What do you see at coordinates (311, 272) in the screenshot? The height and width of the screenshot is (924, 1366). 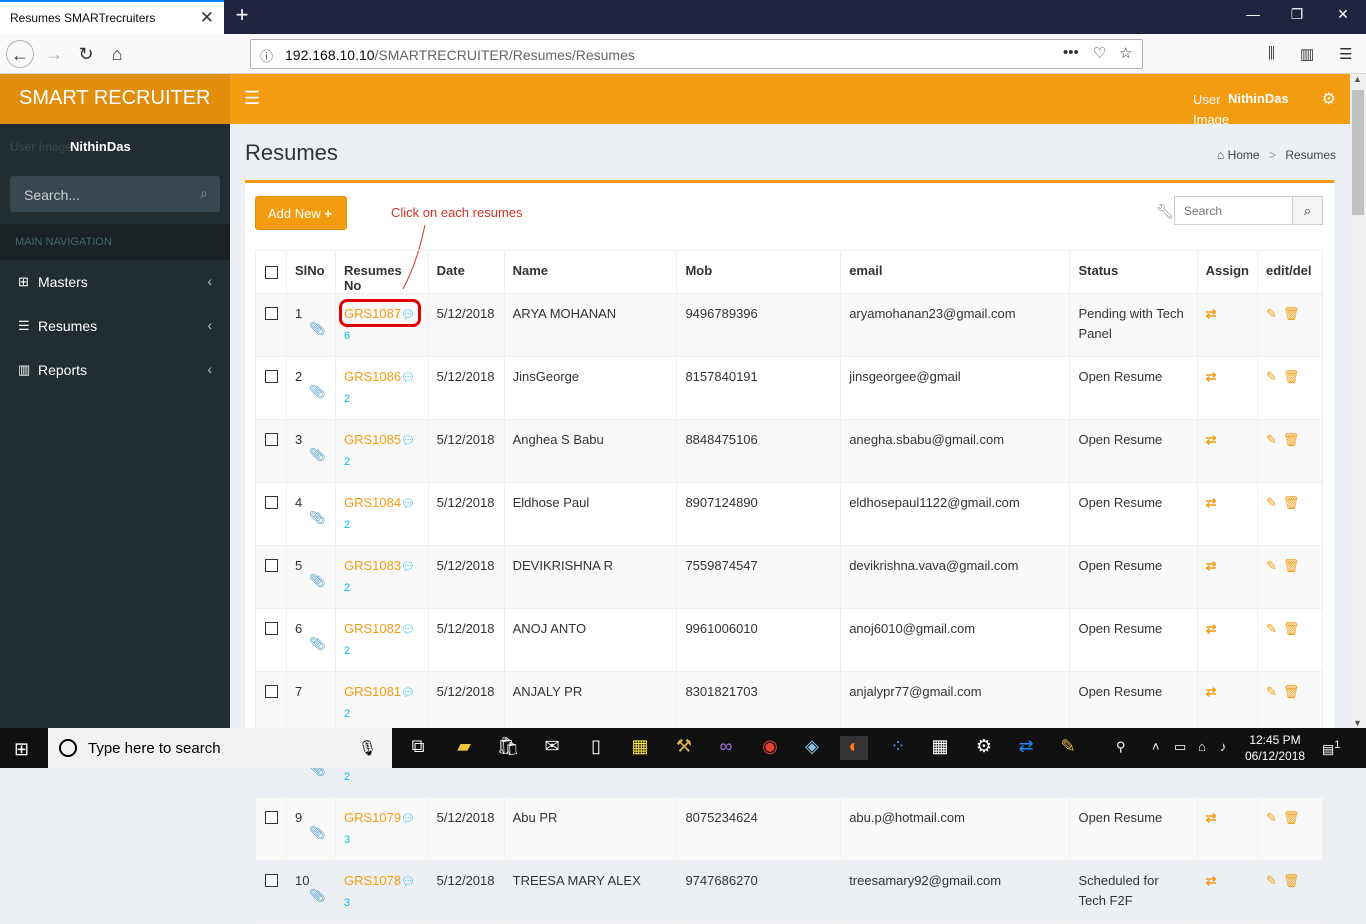 I see `header-slno: SlNo` at bounding box center [311, 272].